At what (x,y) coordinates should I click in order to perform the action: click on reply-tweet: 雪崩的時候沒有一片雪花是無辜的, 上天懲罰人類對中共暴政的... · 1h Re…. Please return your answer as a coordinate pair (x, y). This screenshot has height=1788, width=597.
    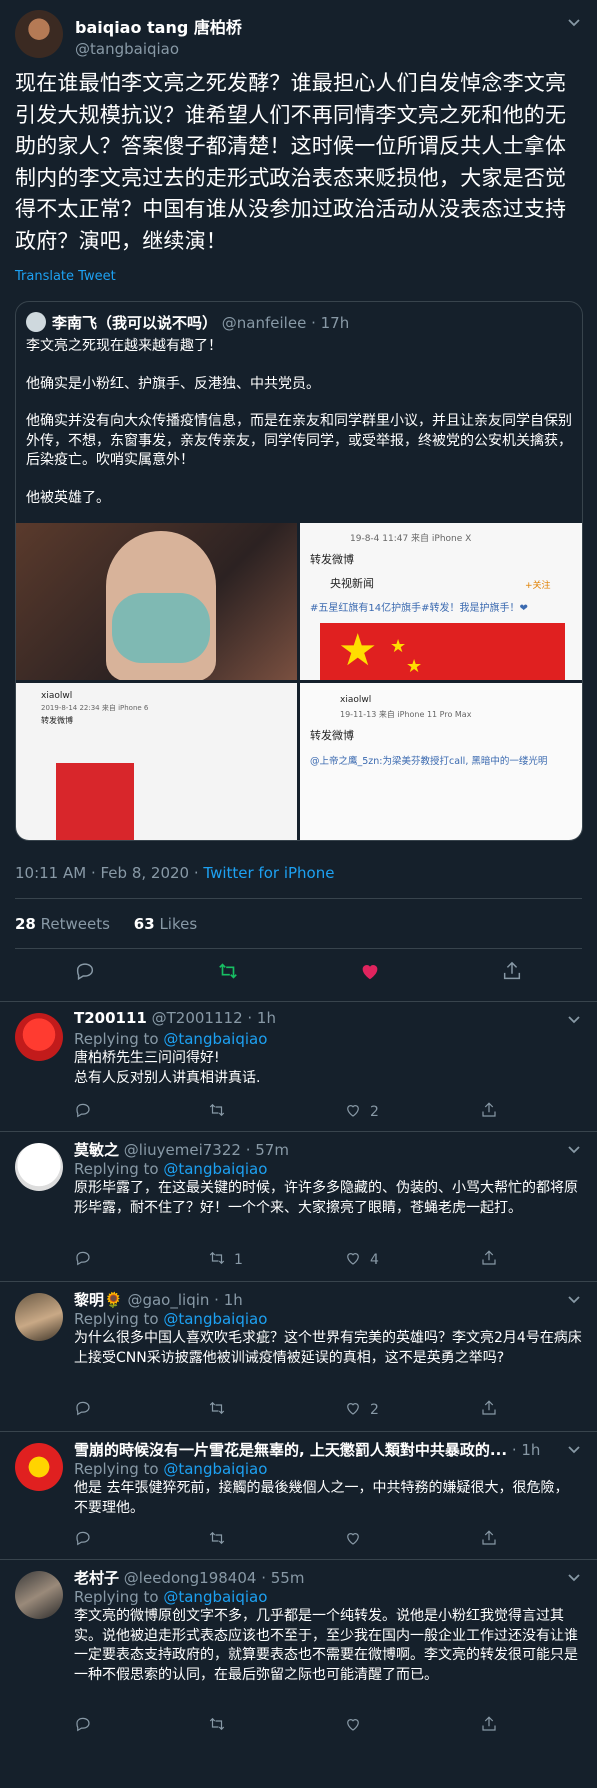
    Looking at the image, I should click on (298, 1495).